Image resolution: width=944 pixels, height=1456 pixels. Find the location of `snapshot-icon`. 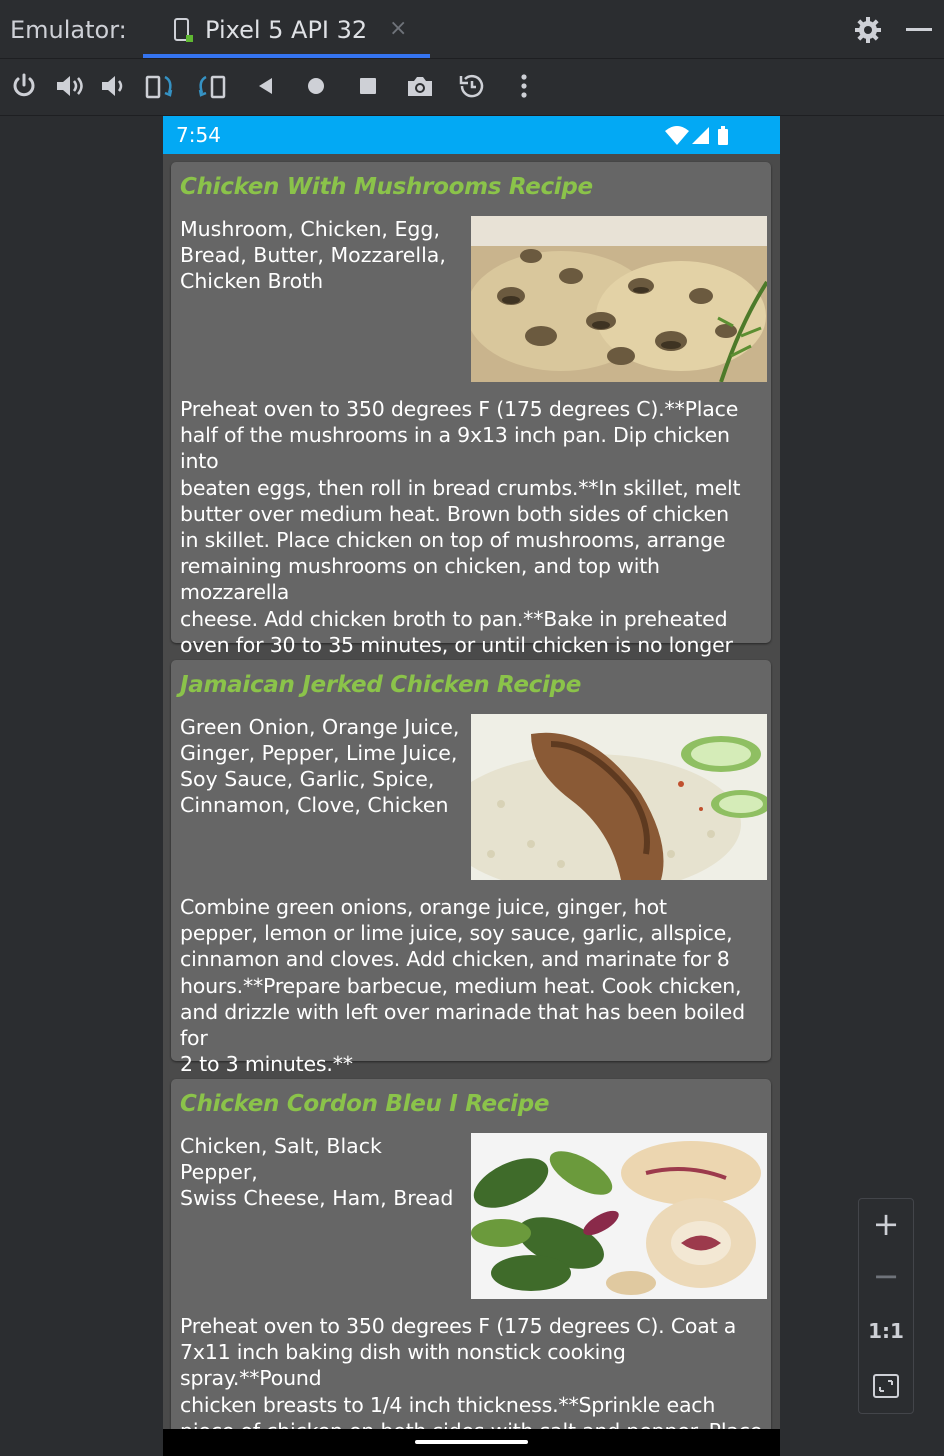

snapshot-icon is located at coordinates (472, 86).